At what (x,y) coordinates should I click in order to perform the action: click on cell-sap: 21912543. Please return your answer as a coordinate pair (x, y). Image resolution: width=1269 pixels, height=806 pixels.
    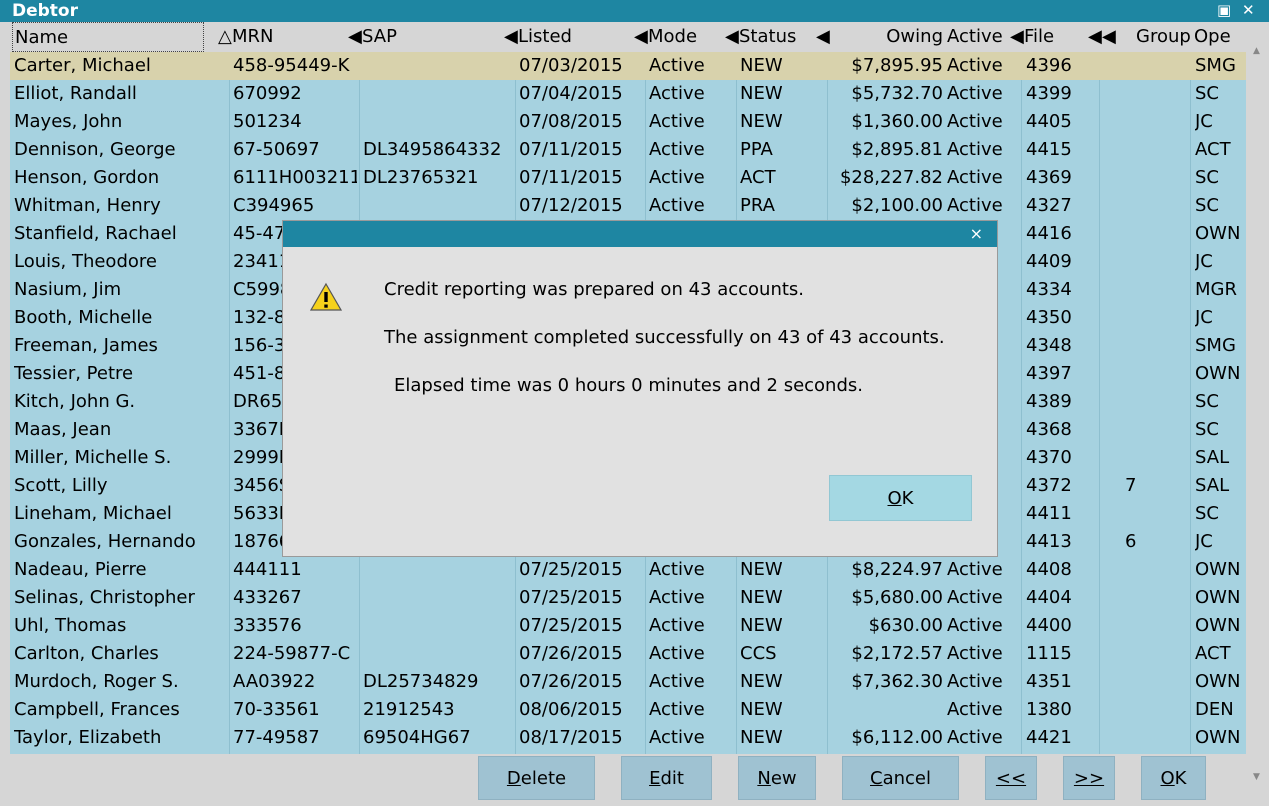
    Looking at the image, I should click on (409, 709).